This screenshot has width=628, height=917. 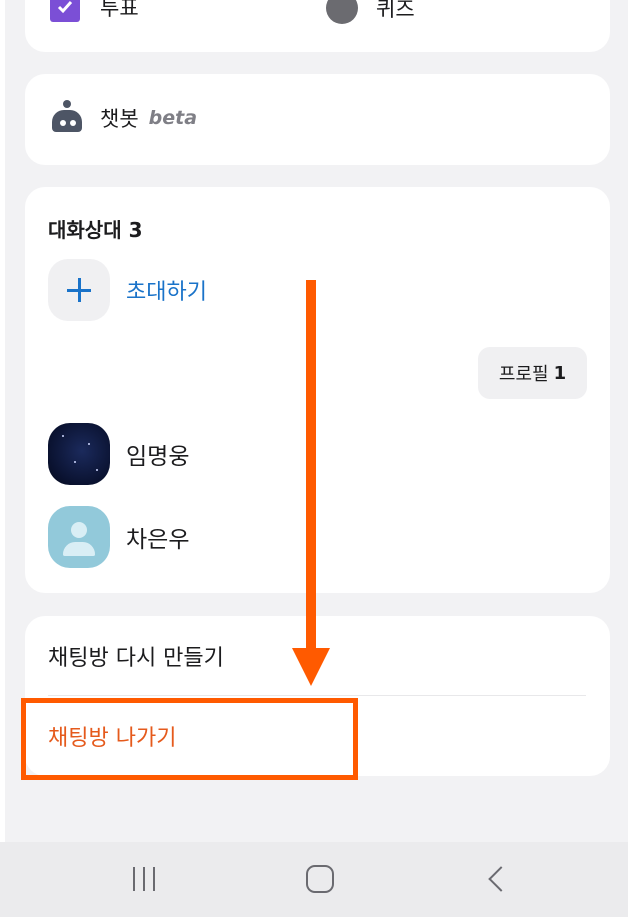 I want to click on arrow-down-icon, so click(x=311, y=667).